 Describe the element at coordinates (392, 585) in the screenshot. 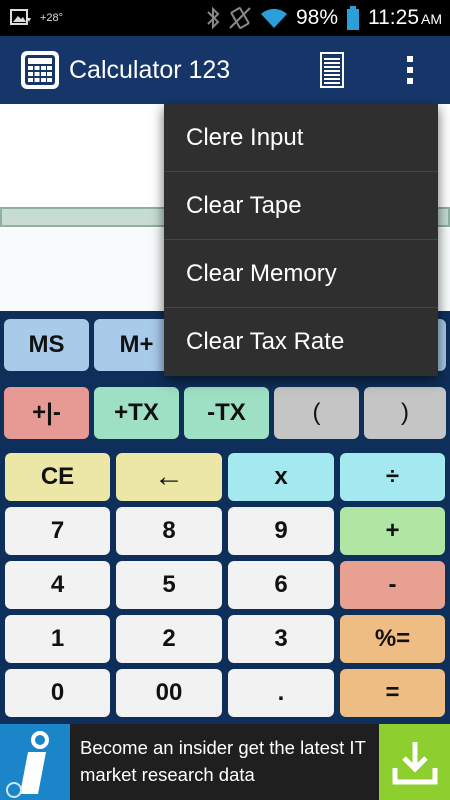

I see `key-subtract: -` at that location.